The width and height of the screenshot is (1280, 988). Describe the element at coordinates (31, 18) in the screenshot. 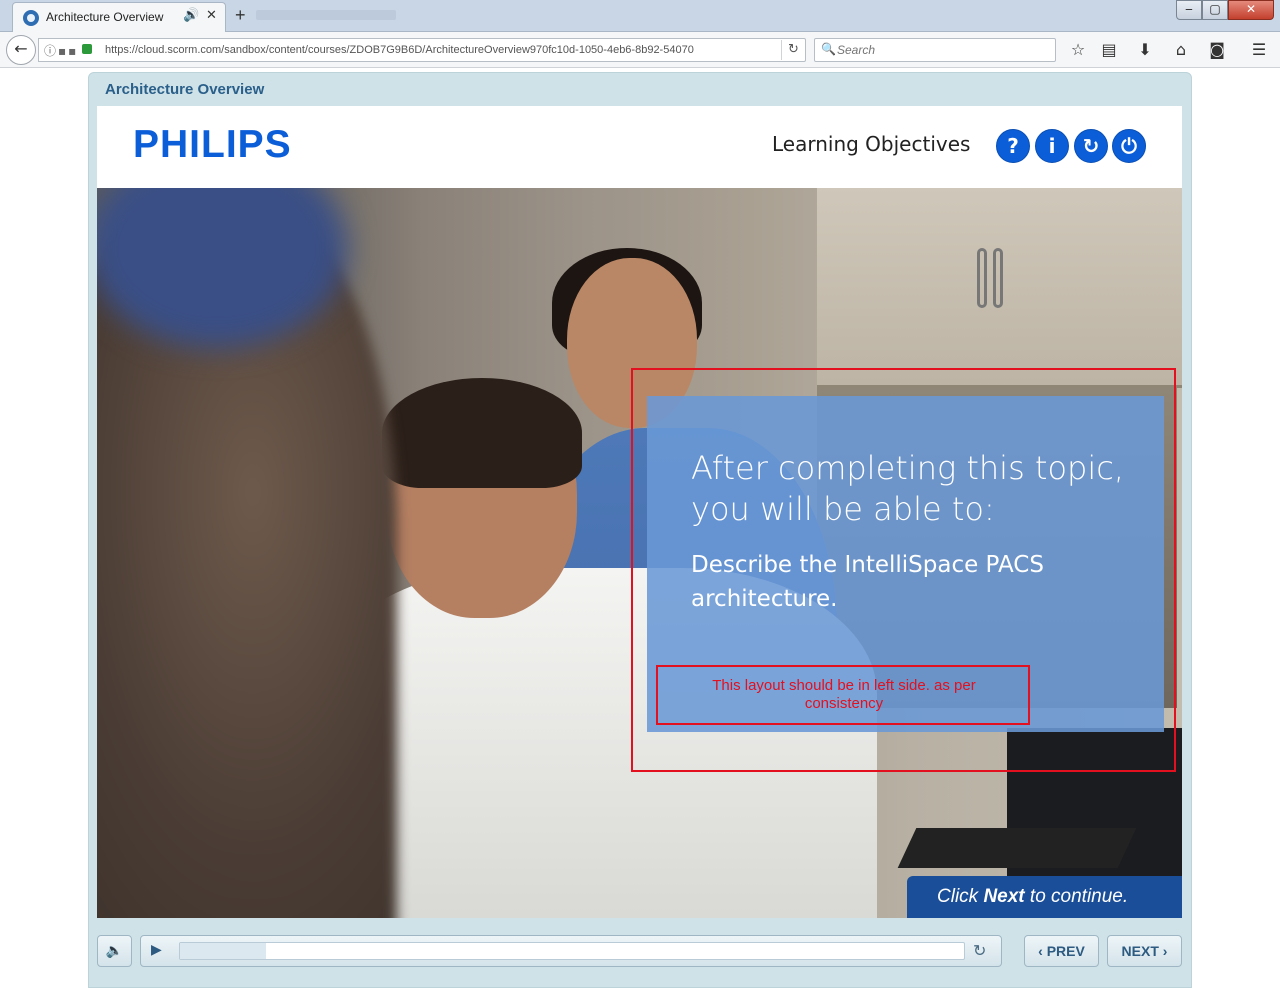

I see `site-favicon-icon` at that location.